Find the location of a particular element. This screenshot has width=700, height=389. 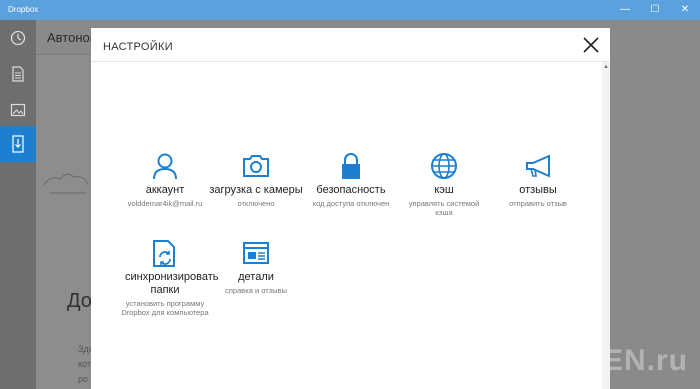

close-window-button: ✕ is located at coordinates (685, 10).